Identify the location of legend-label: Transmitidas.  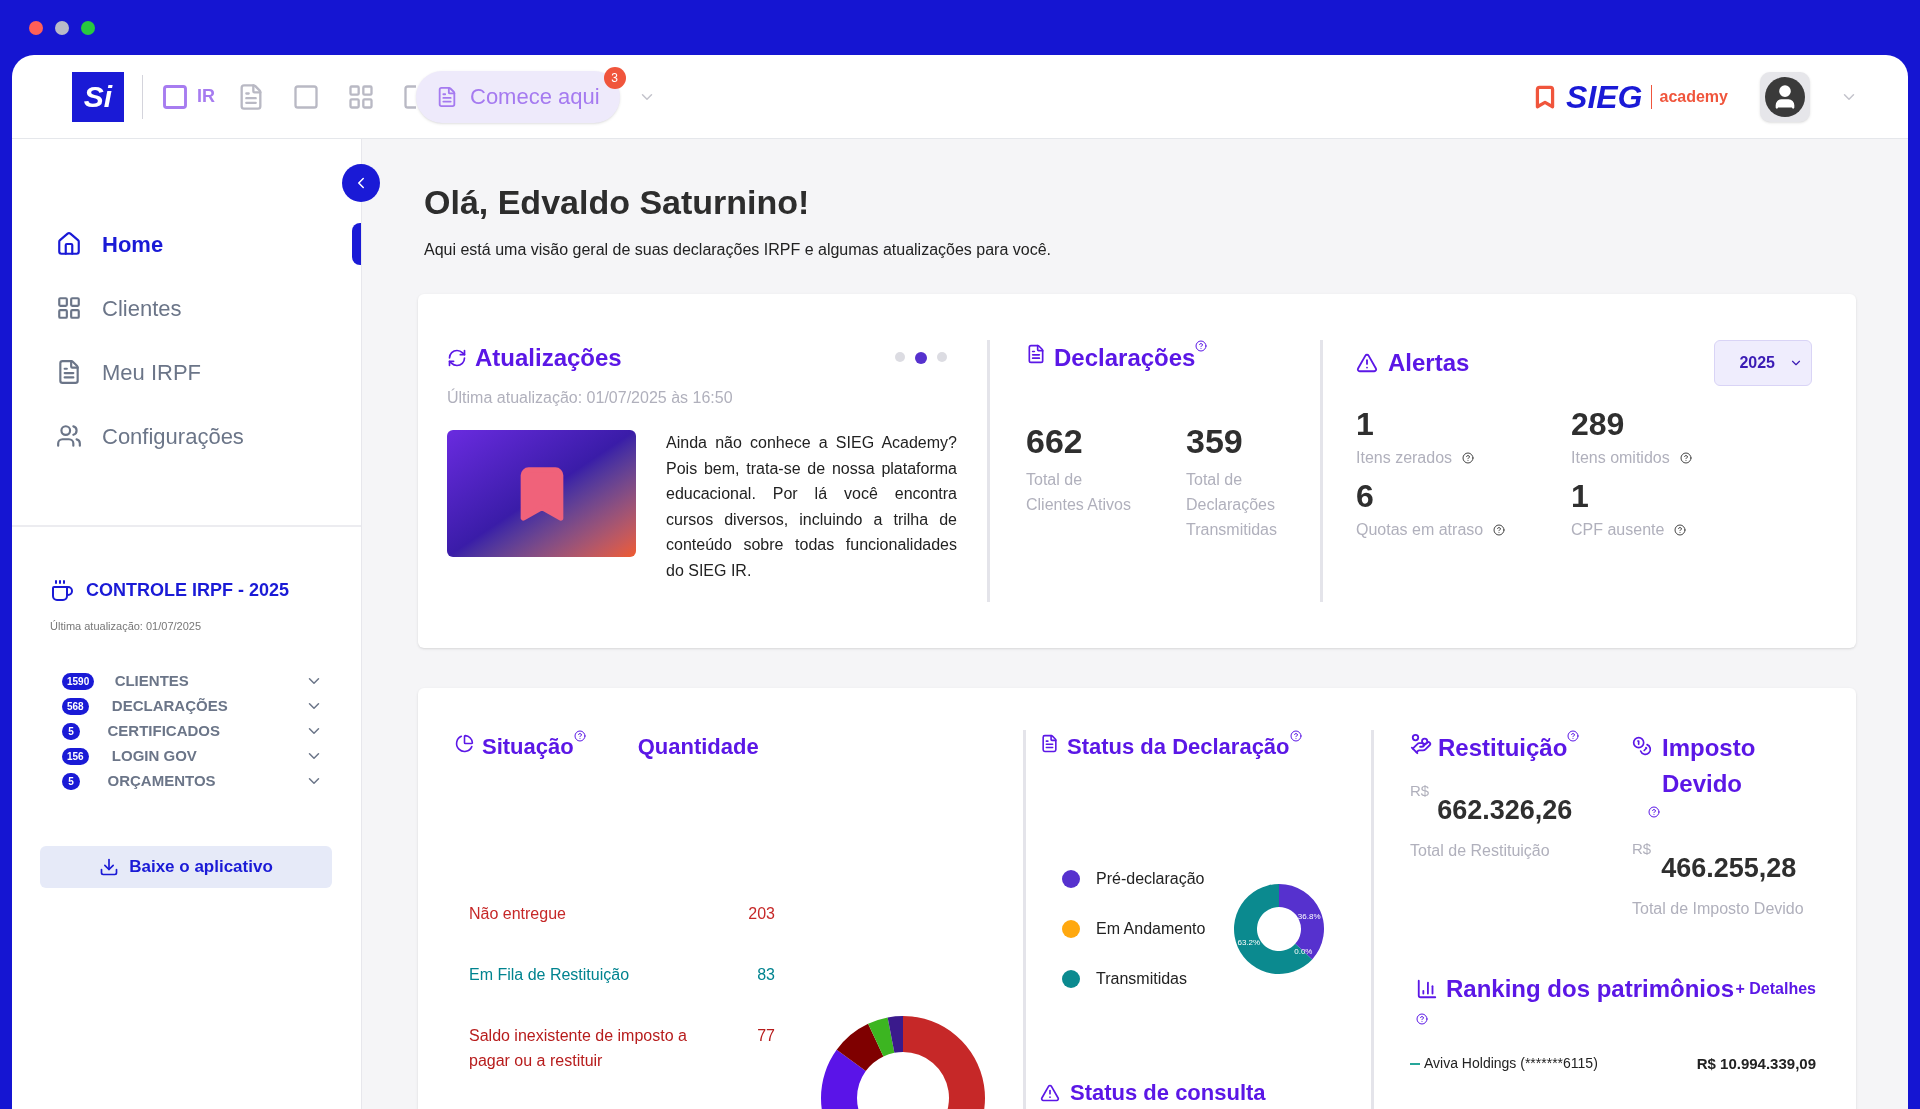
(1141, 979).